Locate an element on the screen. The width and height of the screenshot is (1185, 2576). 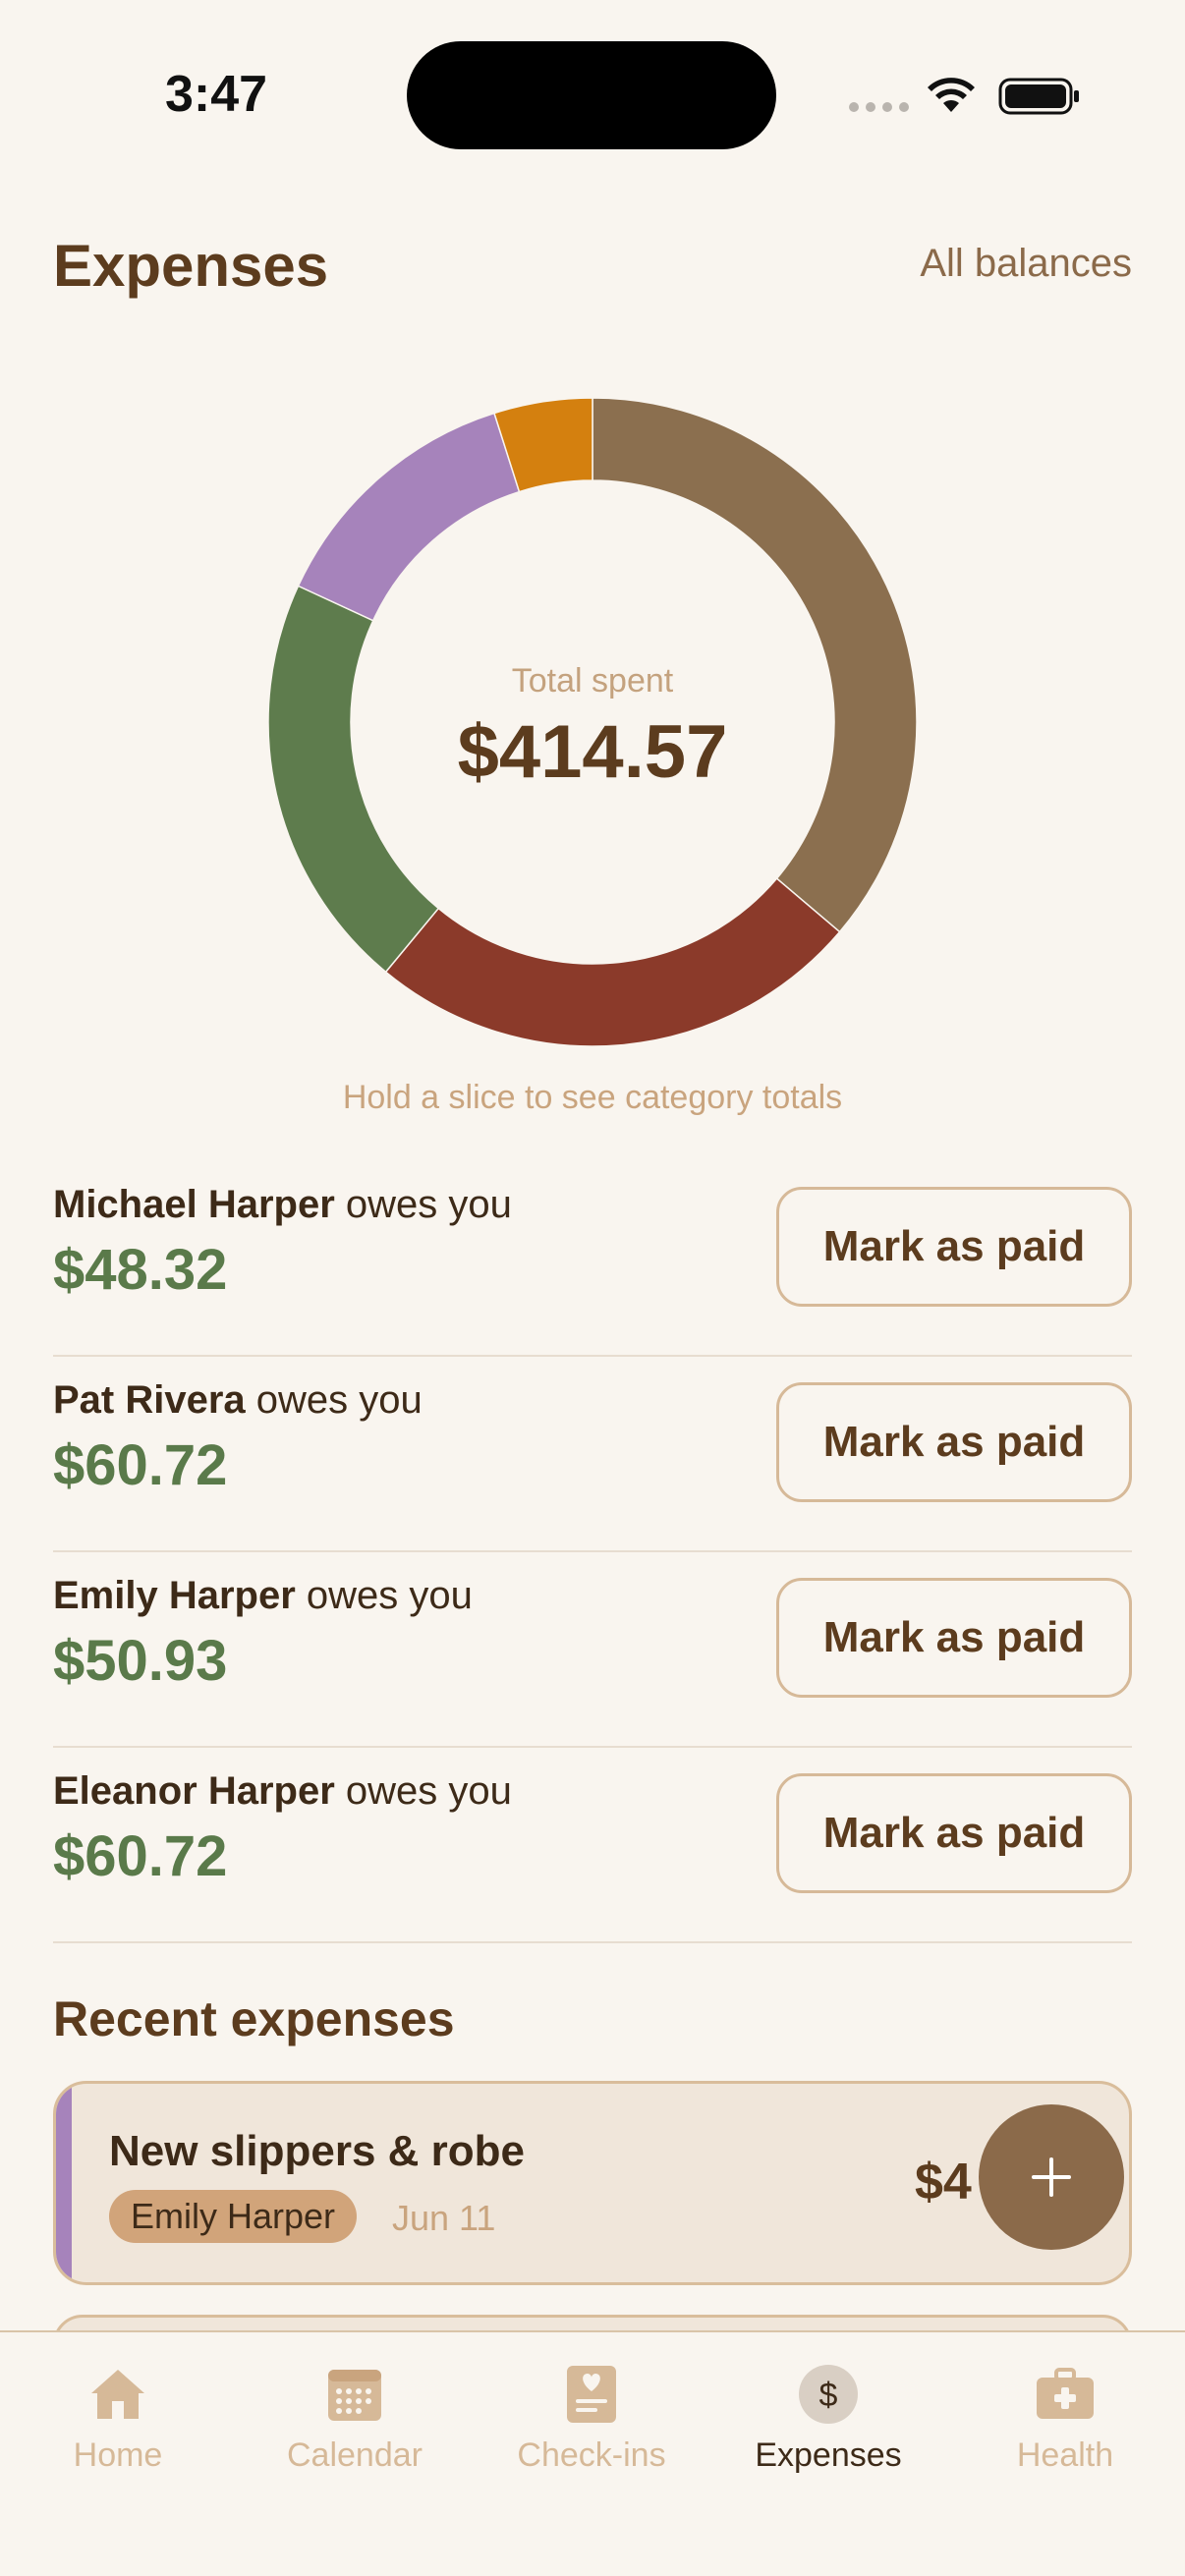
calendar-icon is located at coordinates (354, 2395).